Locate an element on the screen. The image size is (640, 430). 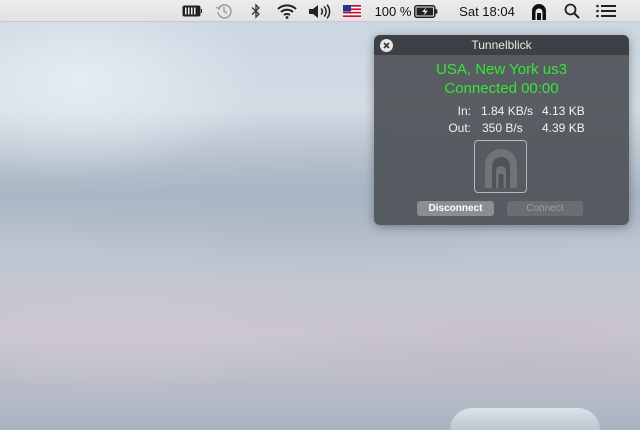
tunnelblick-icon is located at coordinates (539, 11).